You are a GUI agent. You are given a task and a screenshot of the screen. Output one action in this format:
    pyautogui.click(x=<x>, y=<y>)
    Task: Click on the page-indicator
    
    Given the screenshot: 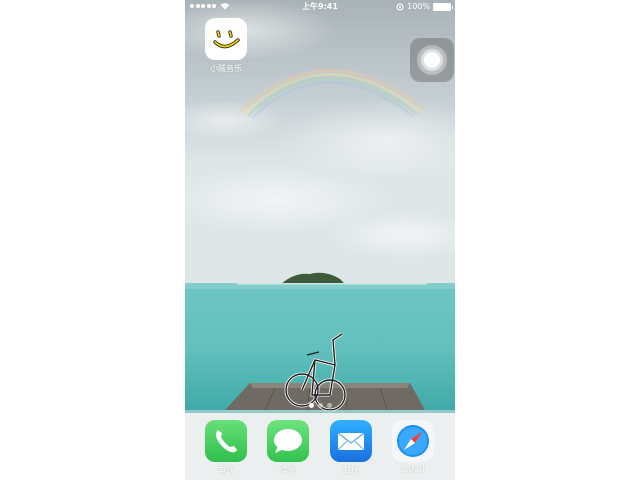 What is the action you would take?
    pyautogui.click(x=320, y=405)
    